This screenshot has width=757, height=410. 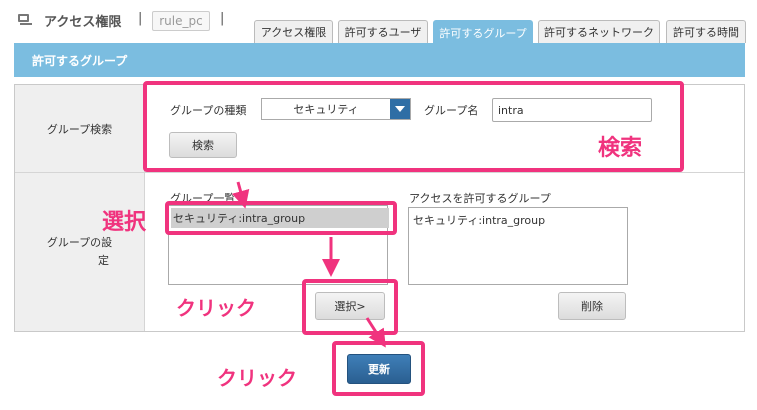 What do you see at coordinates (181, 21) in the screenshot?
I see `rule-name-badge: rule_pc` at bounding box center [181, 21].